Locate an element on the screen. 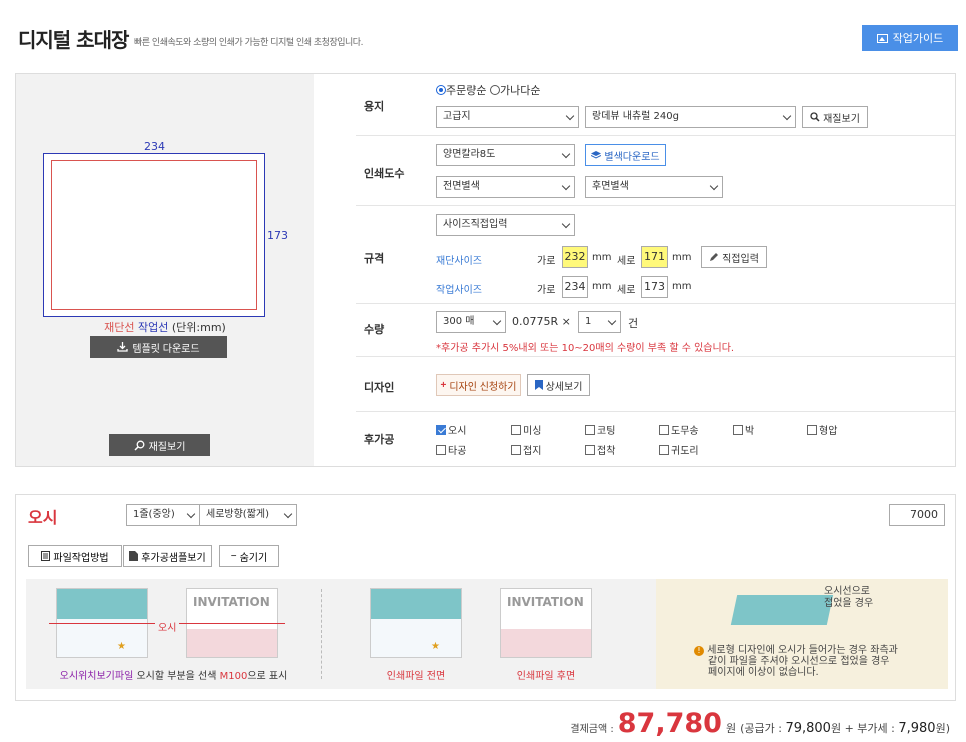 This screenshot has width=966, height=742. thumb-banner is located at coordinates (416, 604).